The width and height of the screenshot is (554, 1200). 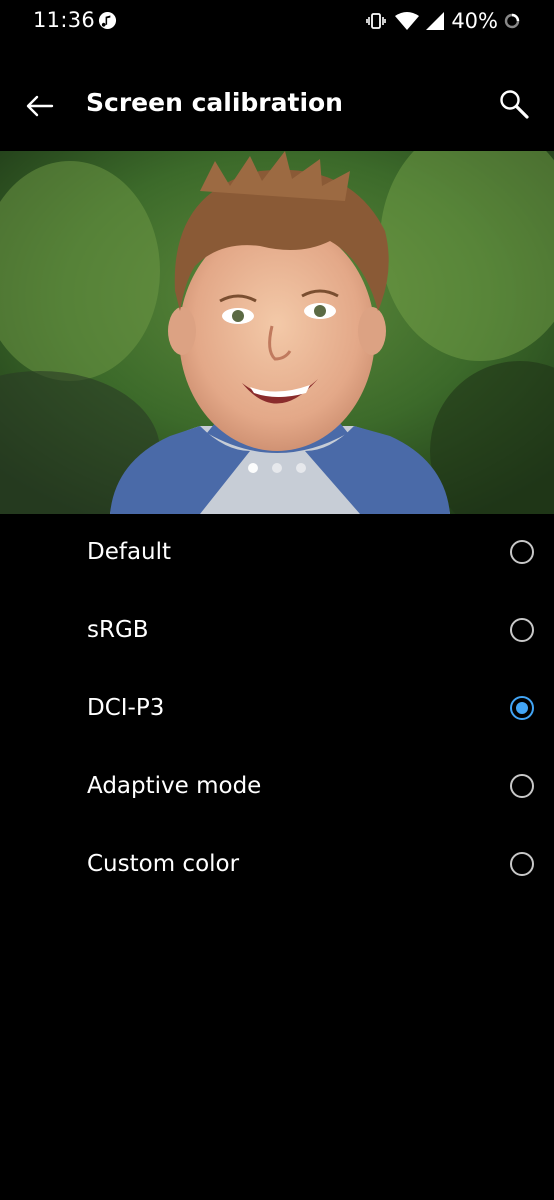 I want to click on search-icon, so click(x=514, y=104).